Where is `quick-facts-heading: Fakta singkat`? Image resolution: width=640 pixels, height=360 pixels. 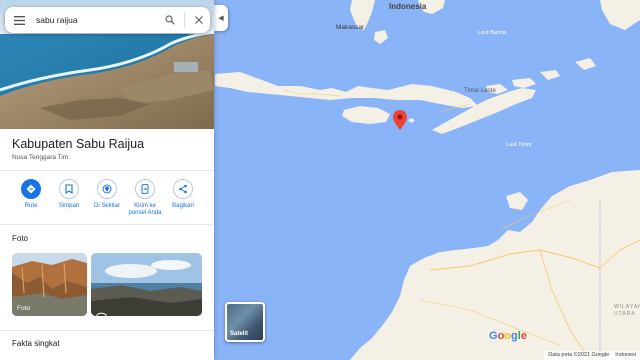 quick-facts-heading: Fakta singkat is located at coordinates (36, 343).